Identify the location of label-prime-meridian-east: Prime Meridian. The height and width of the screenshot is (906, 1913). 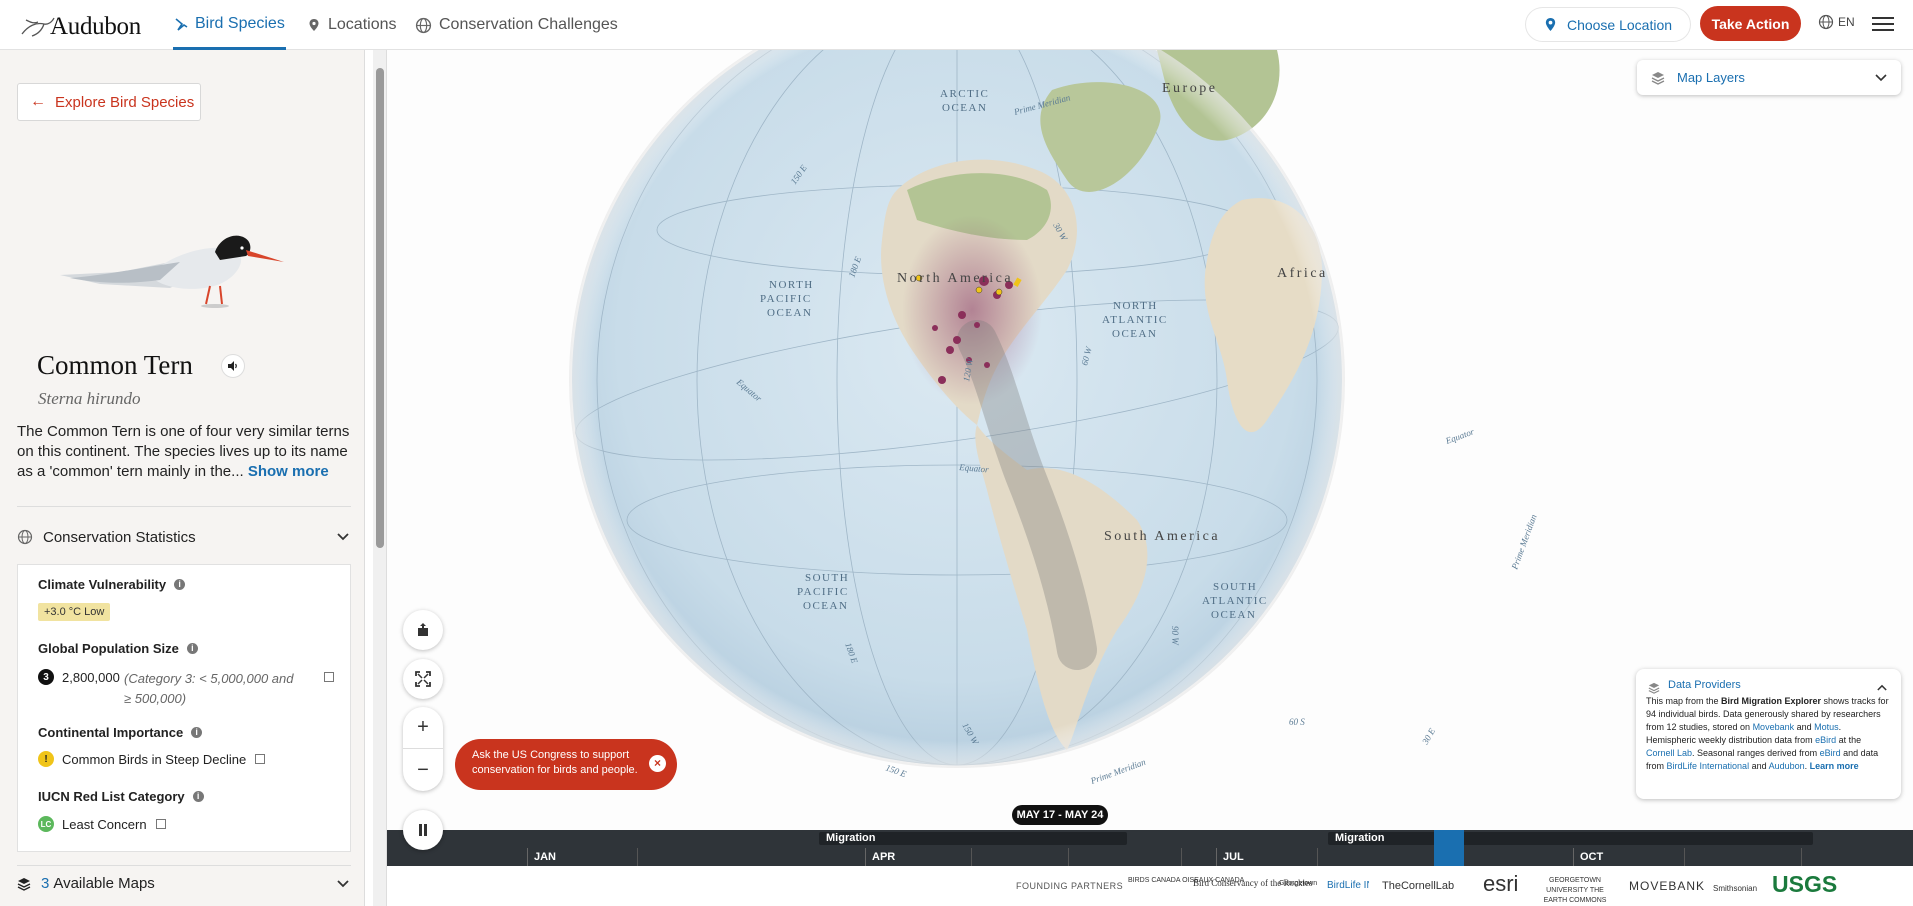
(1524, 542).